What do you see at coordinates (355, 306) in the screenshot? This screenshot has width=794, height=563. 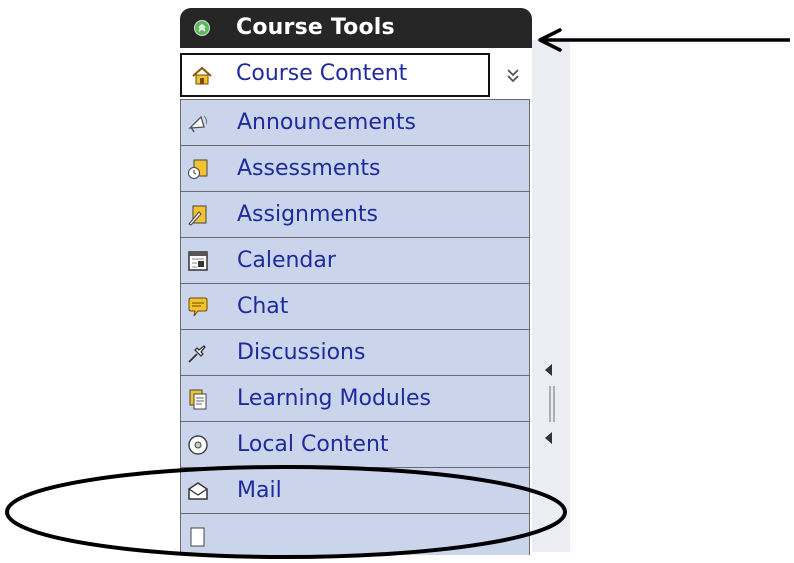 I see `menu-item-chat: Chat` at bounding box center [355, 306].